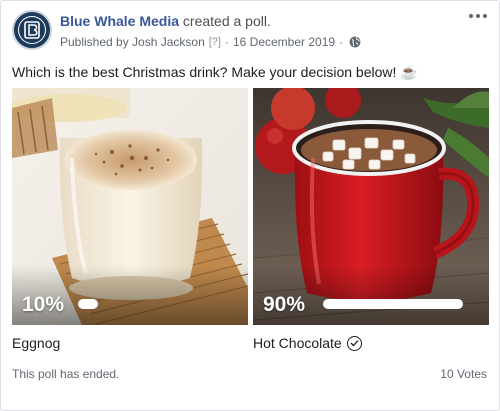  What do you see at coordinates (215, 42) in the screenshot?
I see `help-mark: [?]` at bounding box center [215, 42].